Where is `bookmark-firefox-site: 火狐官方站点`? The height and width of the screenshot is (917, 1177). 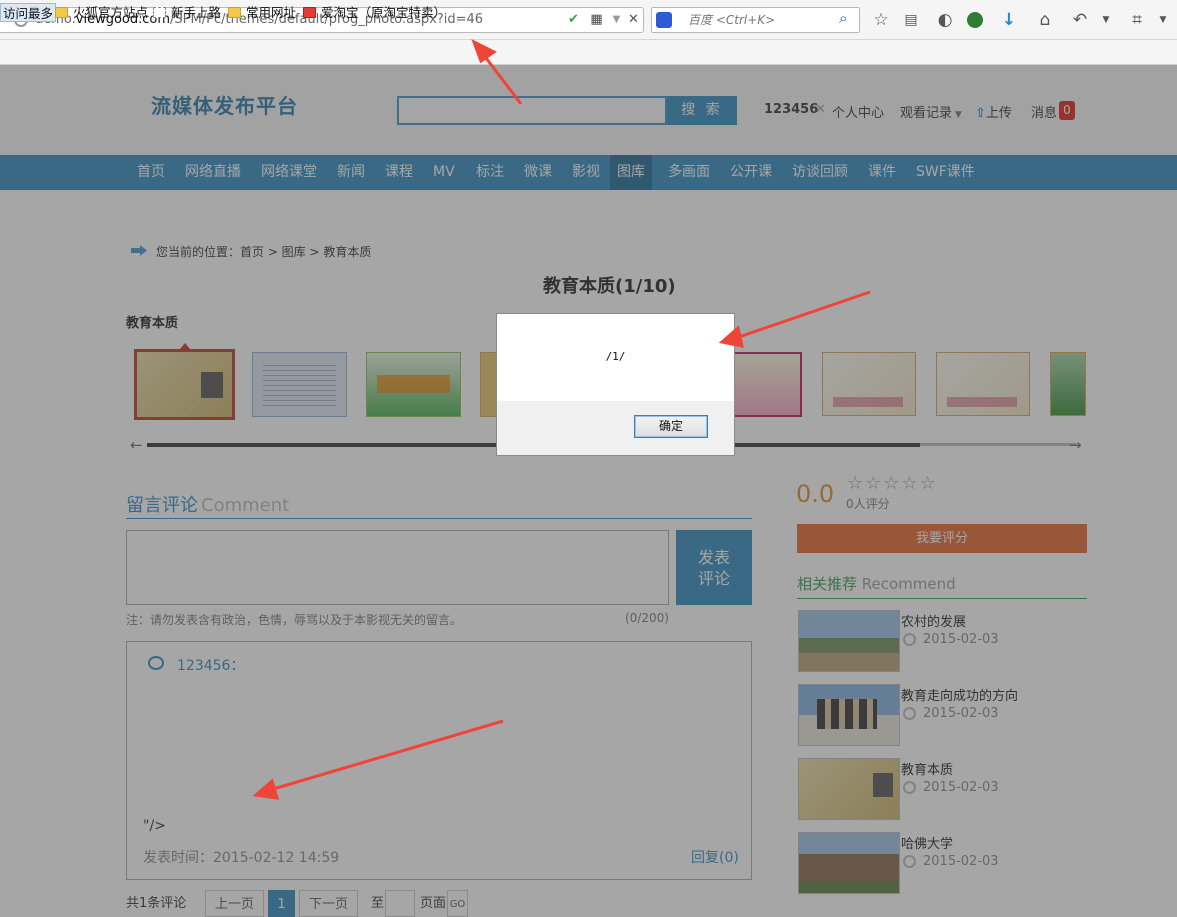
bookmark-firefox-site: 火狐官方站点 is located at coordinates (101, 12).